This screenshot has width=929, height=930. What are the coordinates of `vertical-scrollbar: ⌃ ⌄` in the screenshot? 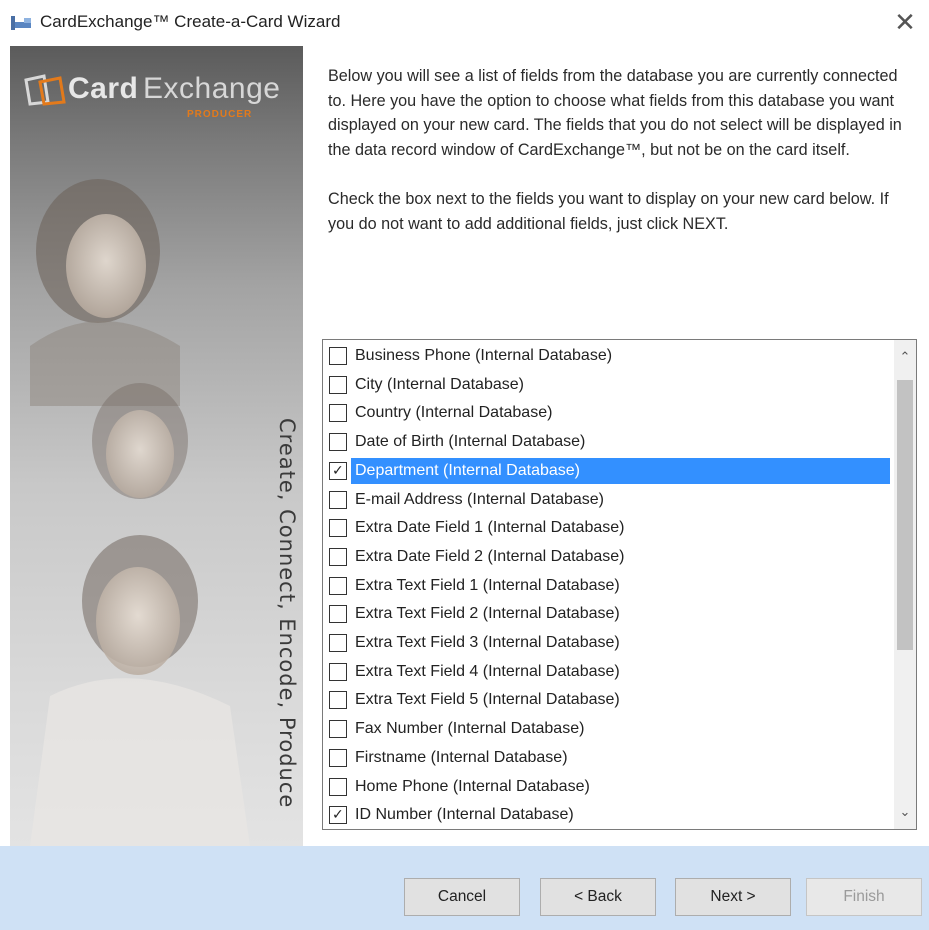 It's located at (905, 584).